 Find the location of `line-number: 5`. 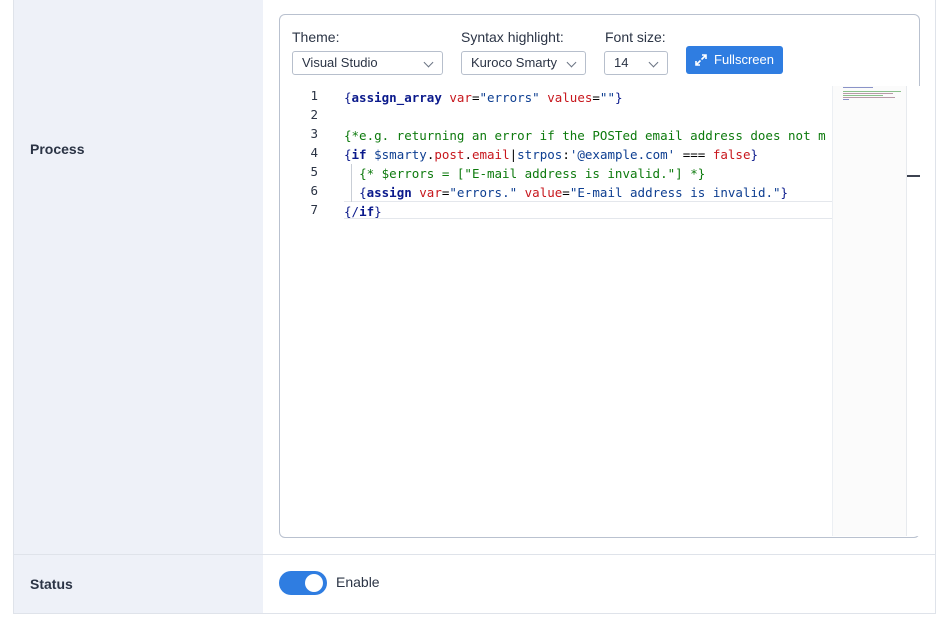

line-number: 5 is located at coordinates (314, 171).